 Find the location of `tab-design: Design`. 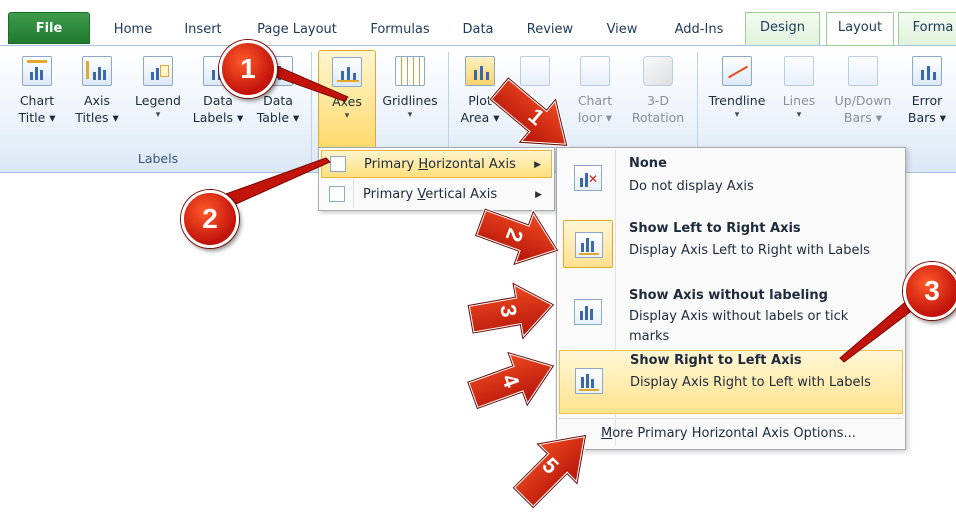

tab-design: Design is located at coordinates (782, 28).